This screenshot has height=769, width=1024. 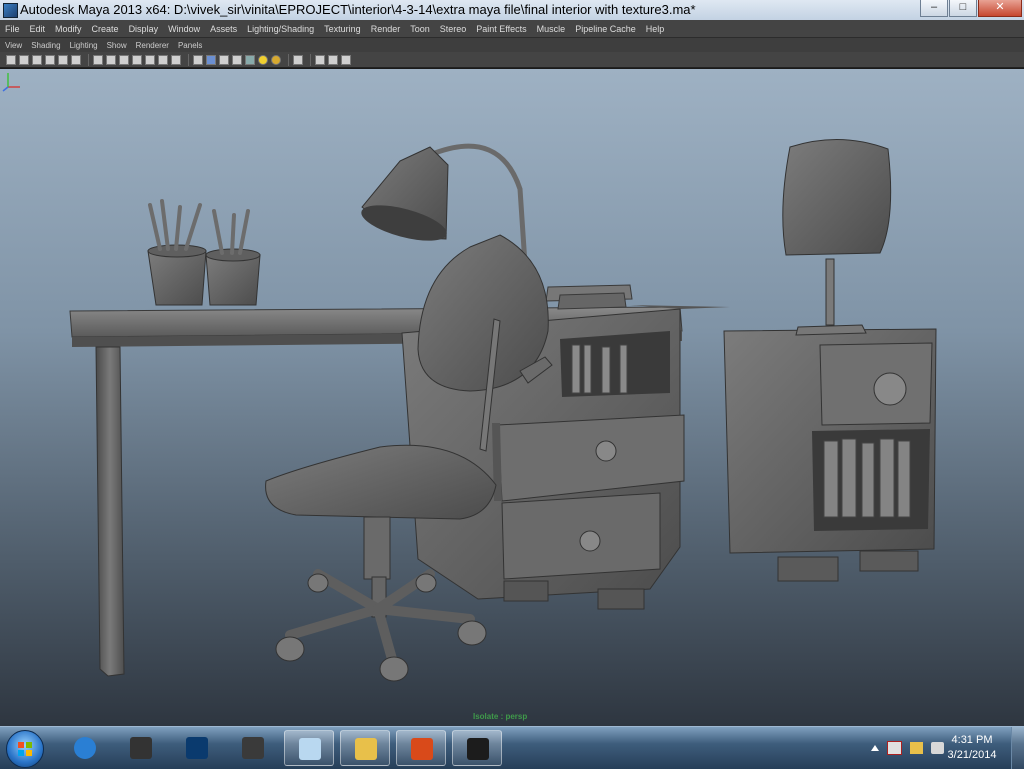 I want to click on menu-window: Window, so click(x=184, y=29).